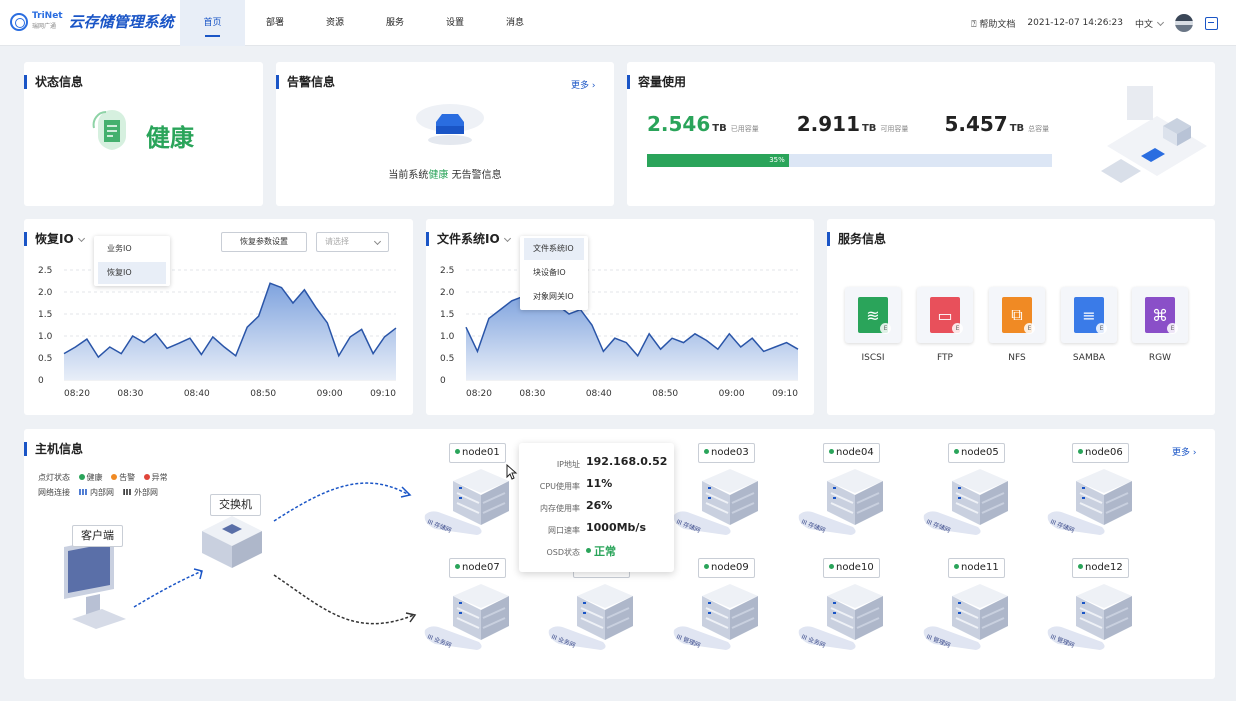 This screenshot has height=701, width=1236. I want to click on node-node01: node01 III 存储网, so click(466, 489).